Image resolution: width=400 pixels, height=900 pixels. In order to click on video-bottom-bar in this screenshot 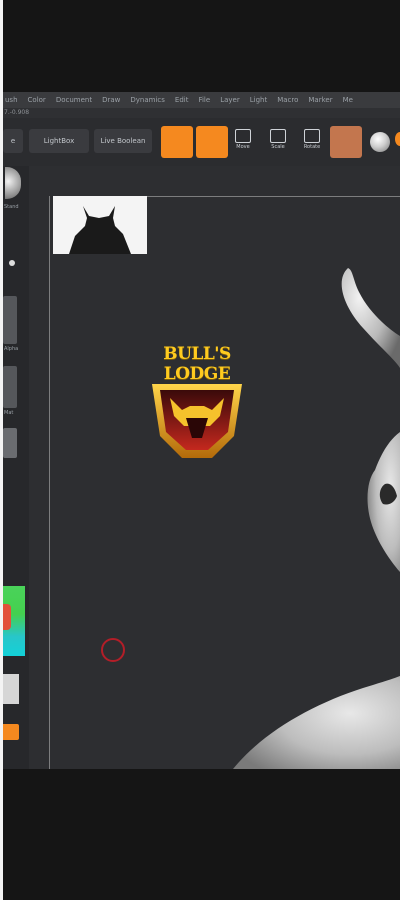, I will do `click(201, 834)`.